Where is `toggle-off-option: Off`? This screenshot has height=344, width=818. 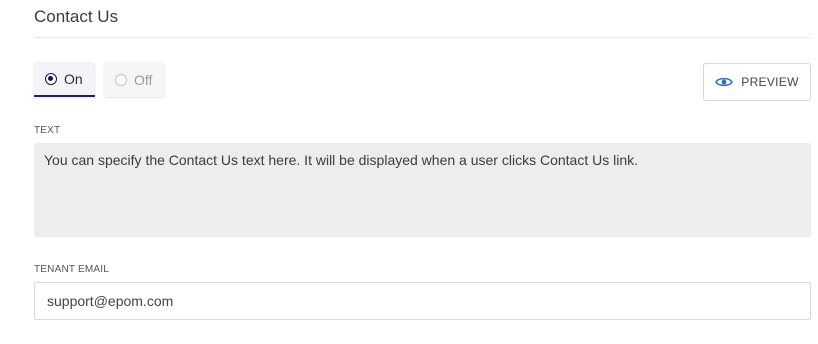
toggle-off-option: Off is located at coordinates (134, 79).